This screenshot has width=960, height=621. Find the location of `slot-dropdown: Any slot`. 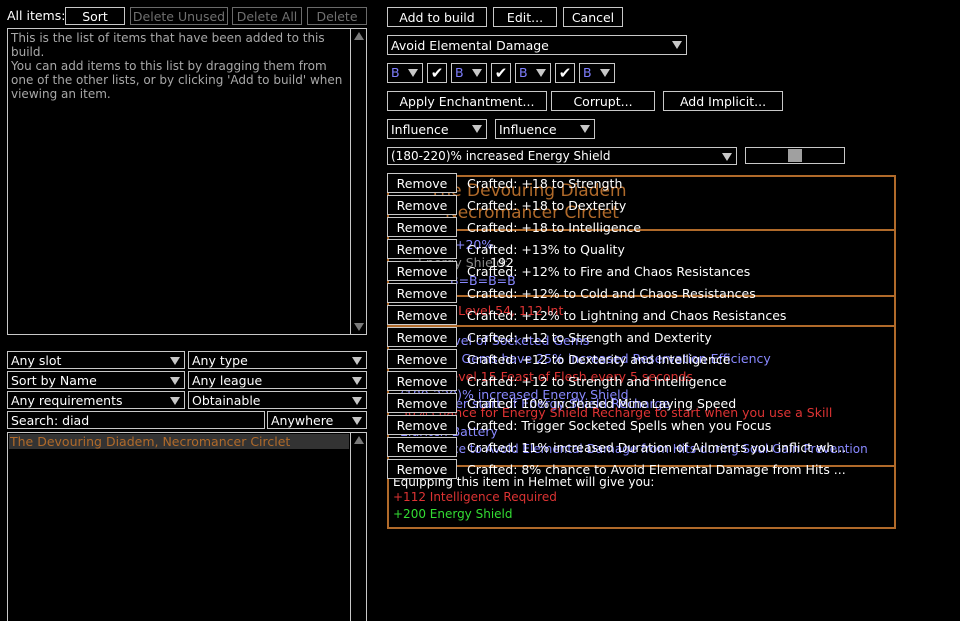

slot-dropdown: Any slot is located at coordinates (96, 360).